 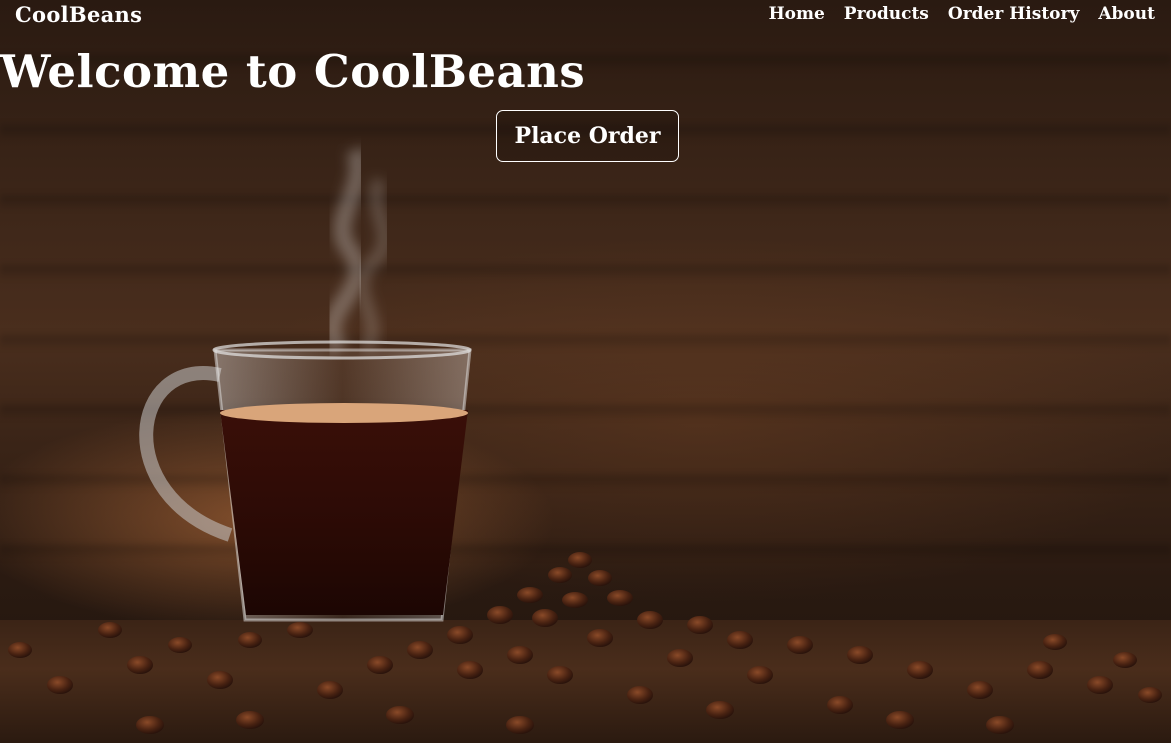 What do you see at coordinates (293, 71) in the screenshot?
I see `page-title: Welcome to CoolBeans` at bounding box center [293, 71].